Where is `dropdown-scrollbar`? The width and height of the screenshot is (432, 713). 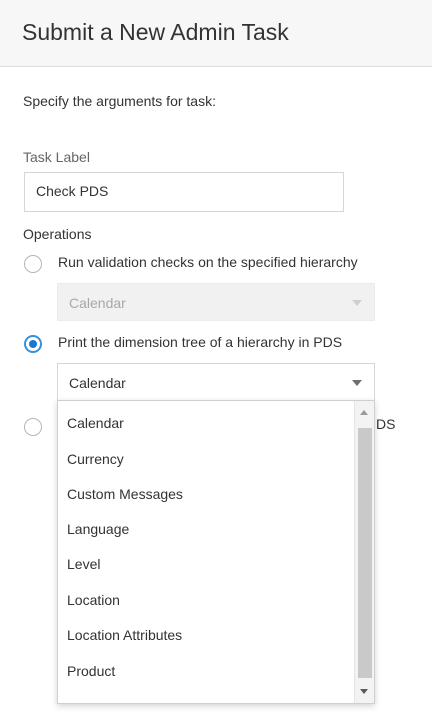 dropdown-scrollbar is located at coordinates (364, 552).